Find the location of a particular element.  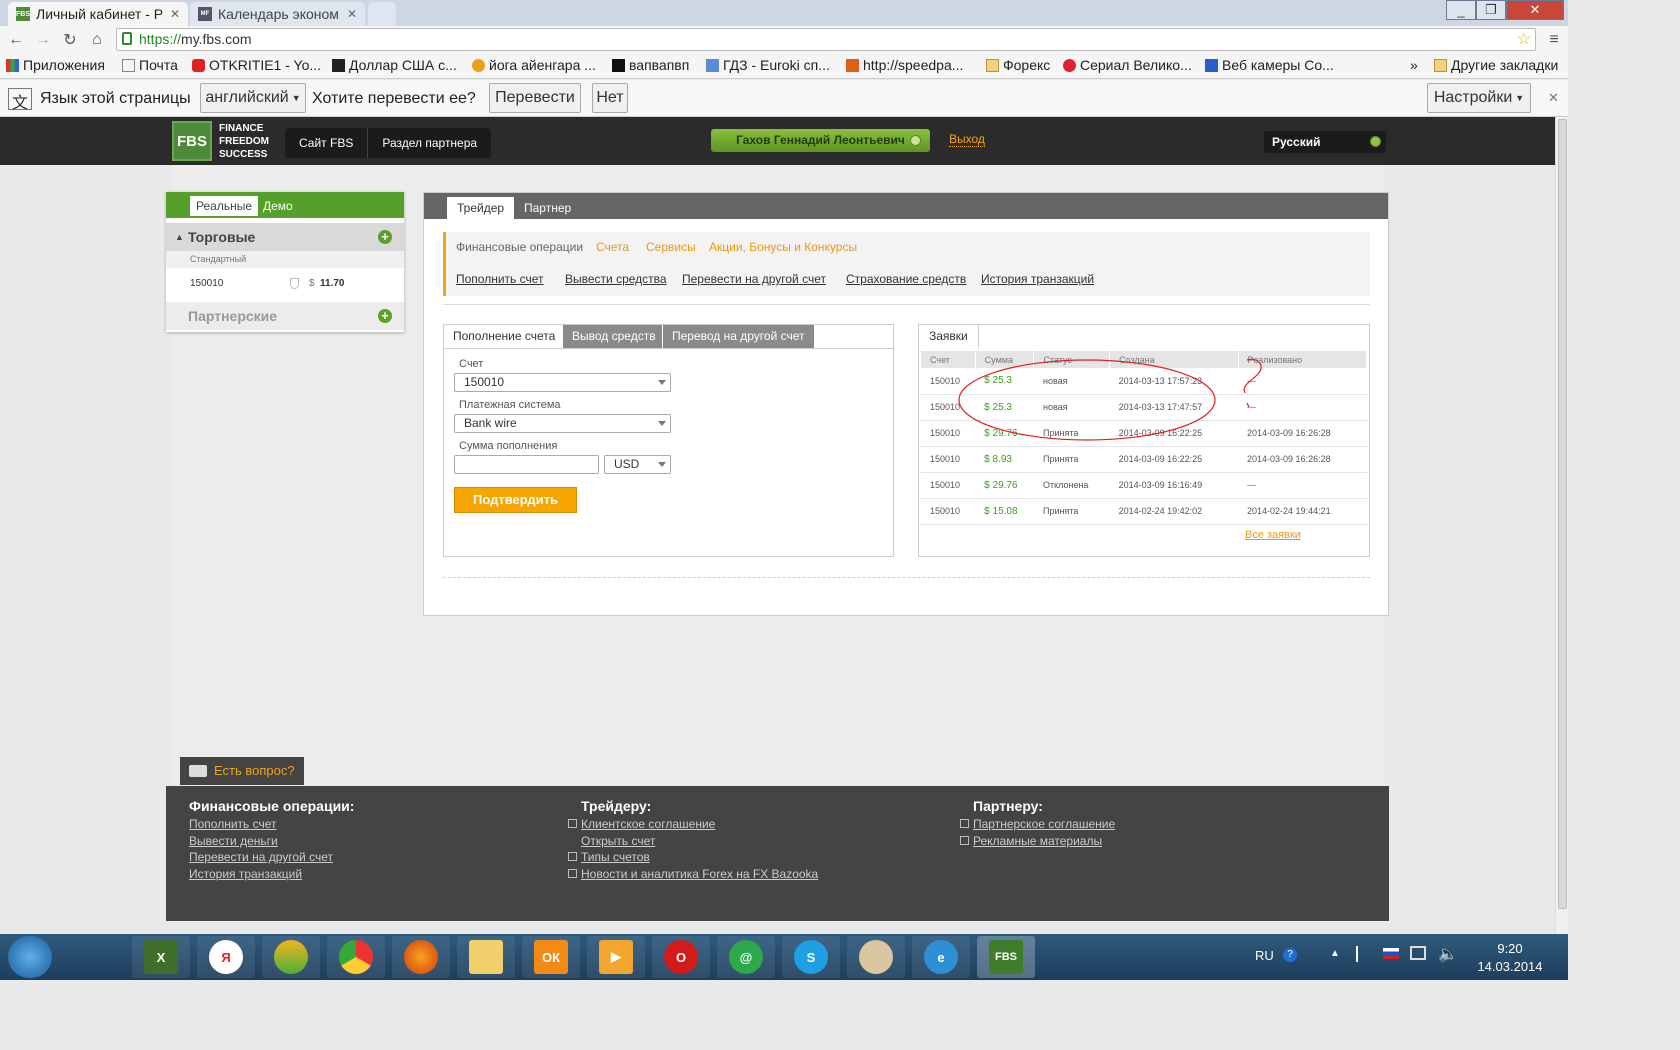

help-icon: ? is located at coordinates (1290, 955).